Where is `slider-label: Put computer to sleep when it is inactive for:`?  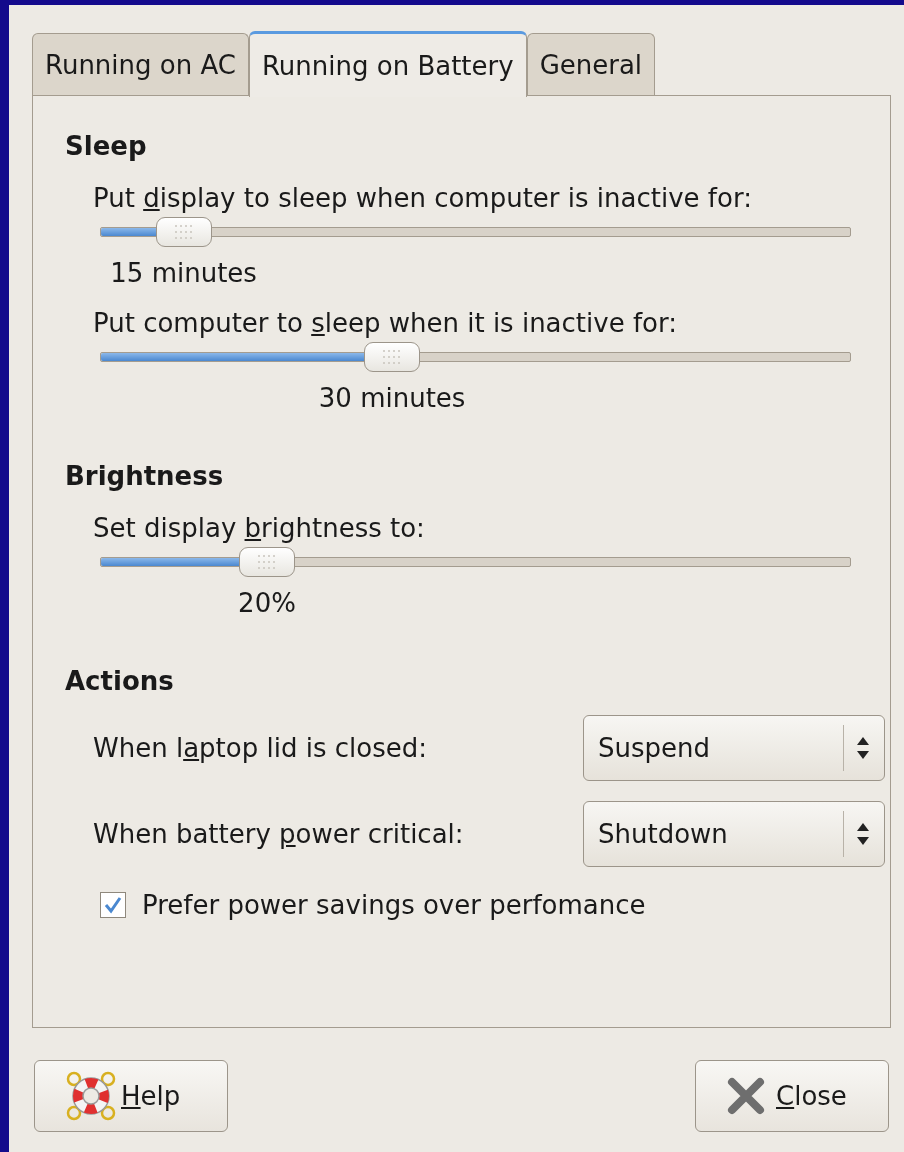
slider-label: Put computer to sleep when it is inactive for: is located at coordinates (385, 323).